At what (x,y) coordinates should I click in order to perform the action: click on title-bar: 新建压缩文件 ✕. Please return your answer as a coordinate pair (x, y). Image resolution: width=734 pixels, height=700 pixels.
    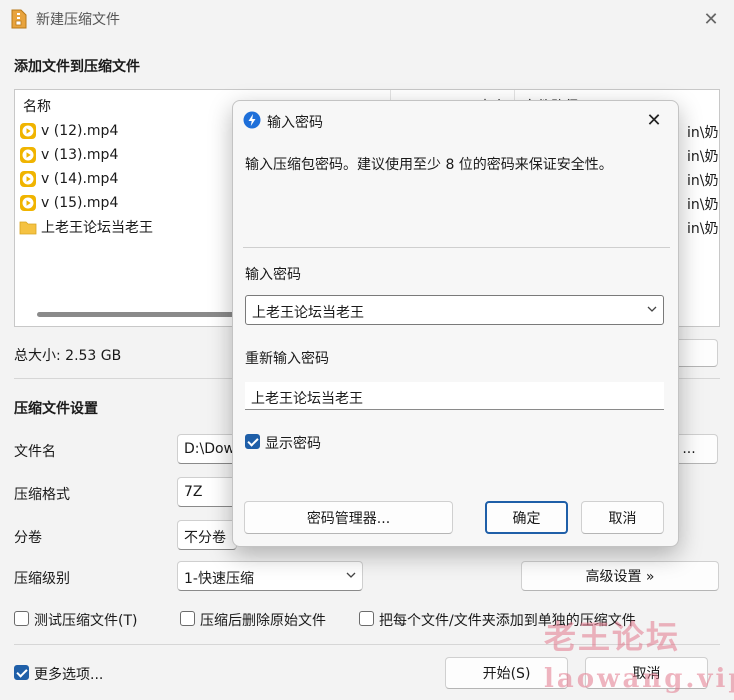
    Looking at the image, I should click on (367, 19).